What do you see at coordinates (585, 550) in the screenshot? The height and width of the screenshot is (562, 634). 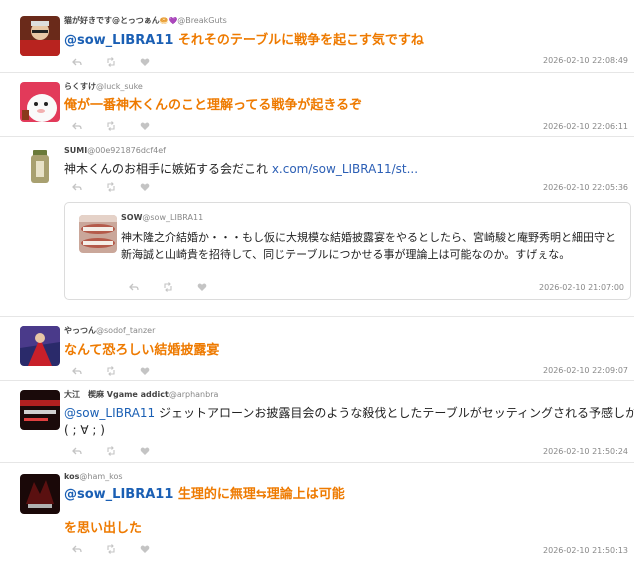 I see `timestamp: 2026-02-10 21:50:13` at bounding box center [585, 550].